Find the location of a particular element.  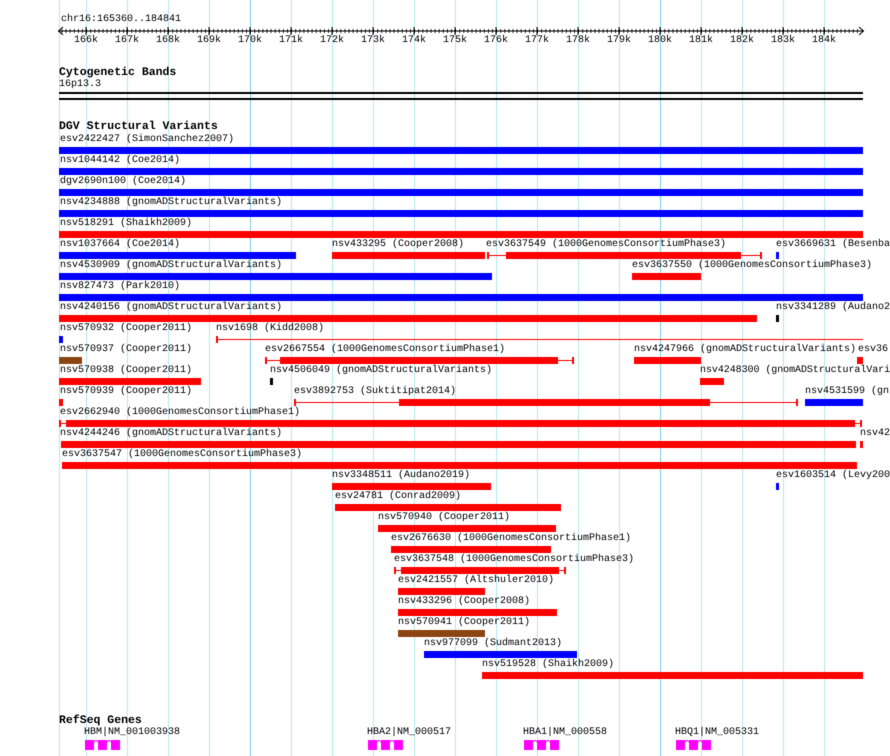

tick-label: 170k is located at coordinates (250, 41).